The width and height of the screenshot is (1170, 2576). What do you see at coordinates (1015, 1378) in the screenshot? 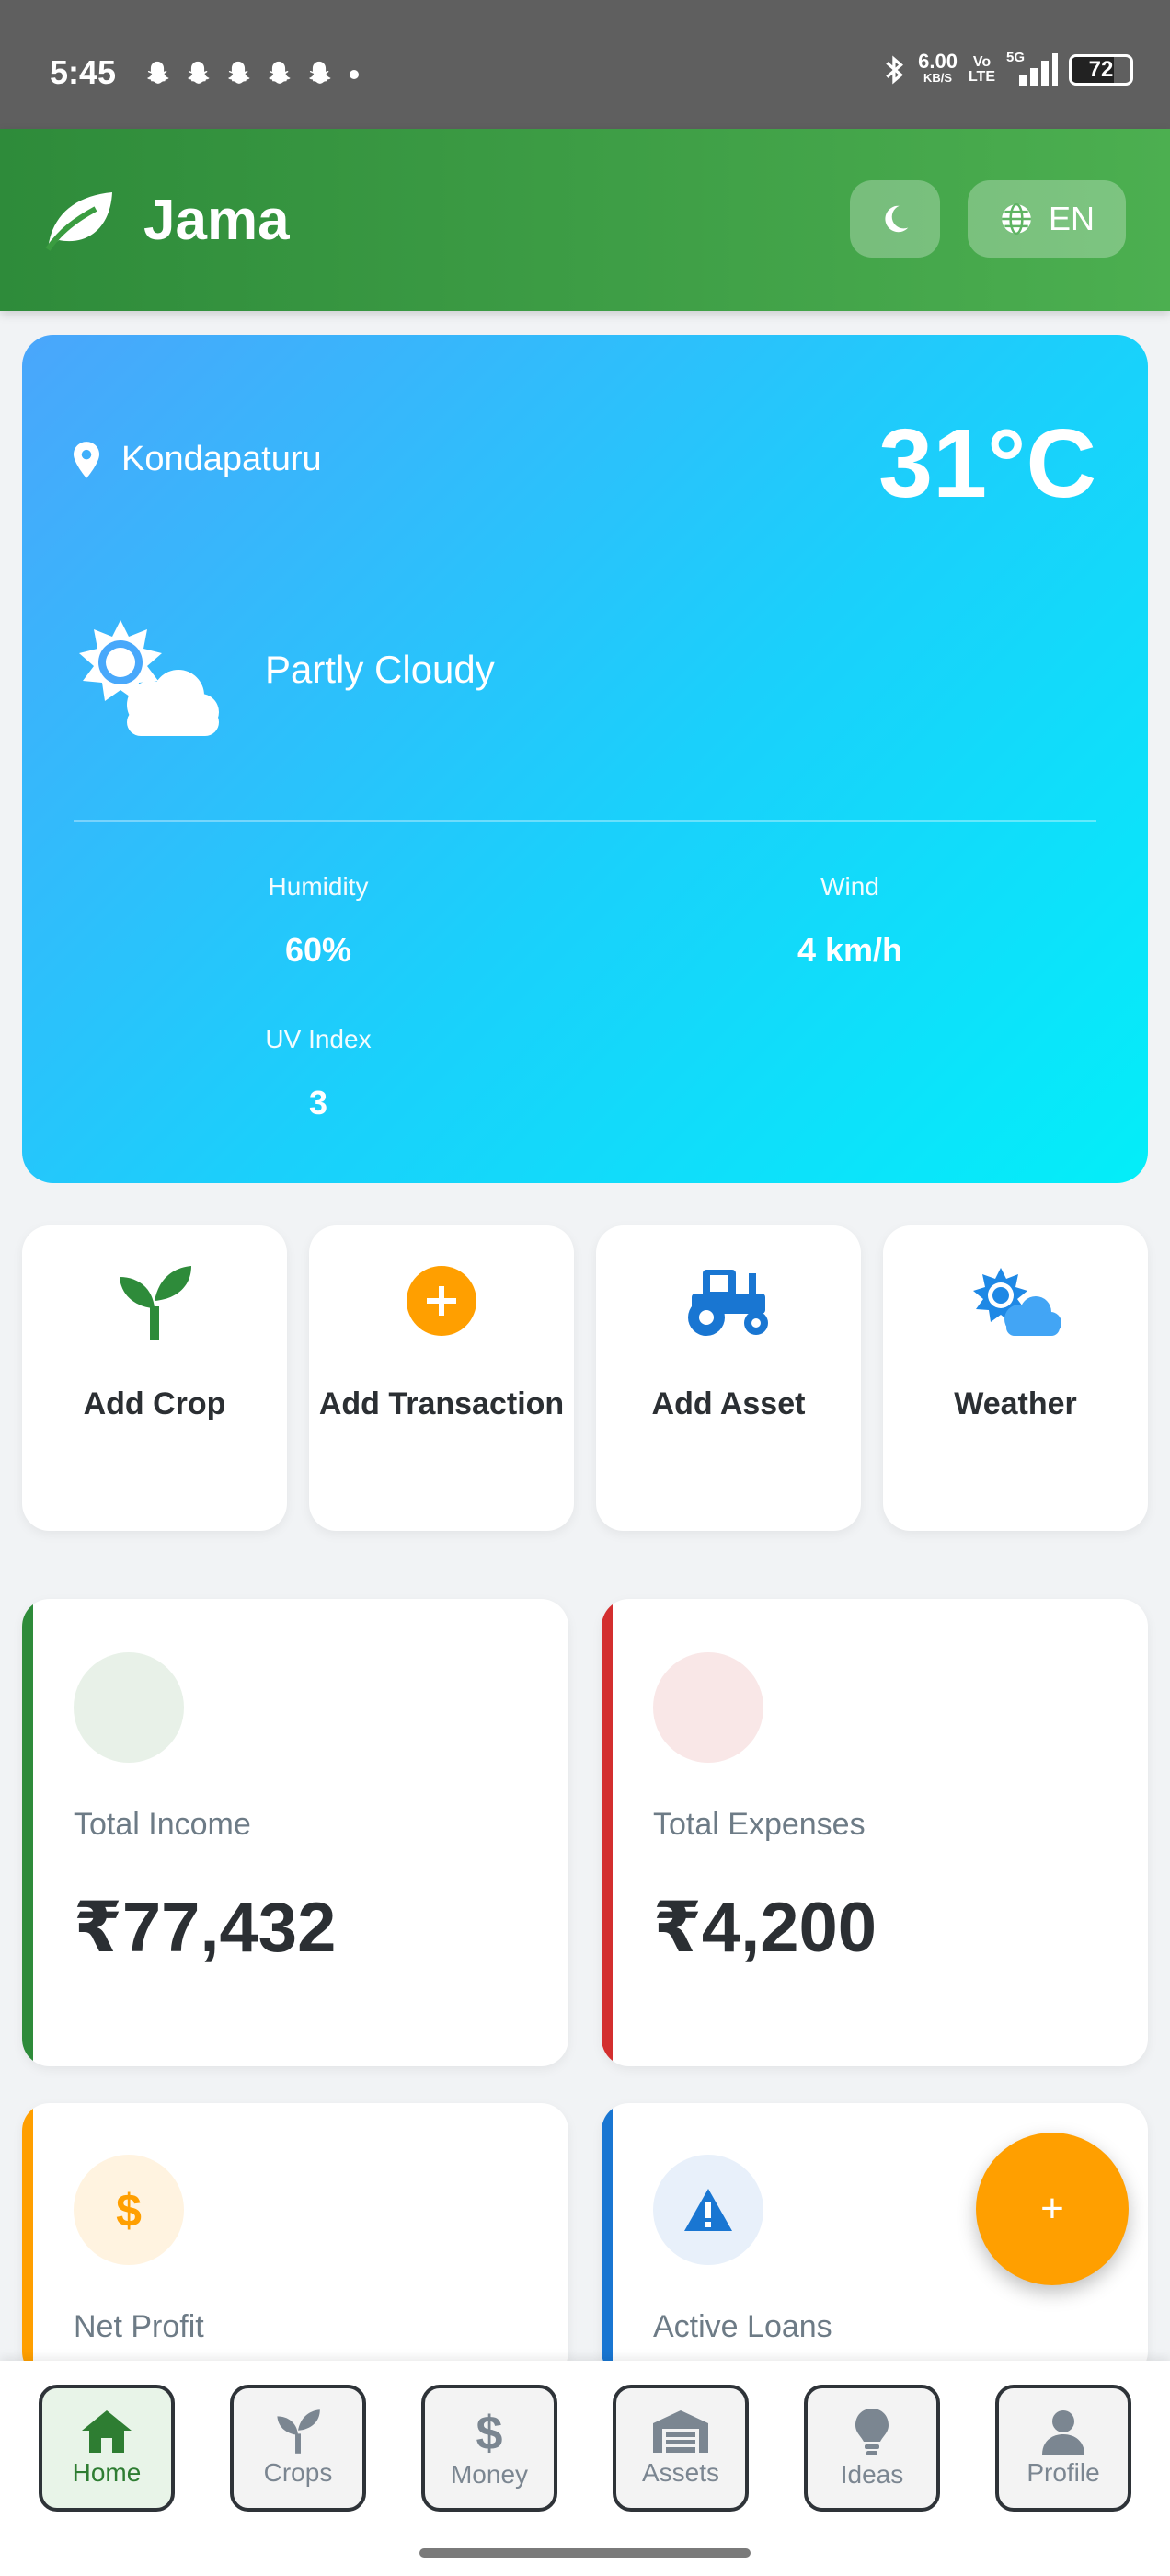
I see `weather-button: Weather` at bounding box center [1015, 1378].